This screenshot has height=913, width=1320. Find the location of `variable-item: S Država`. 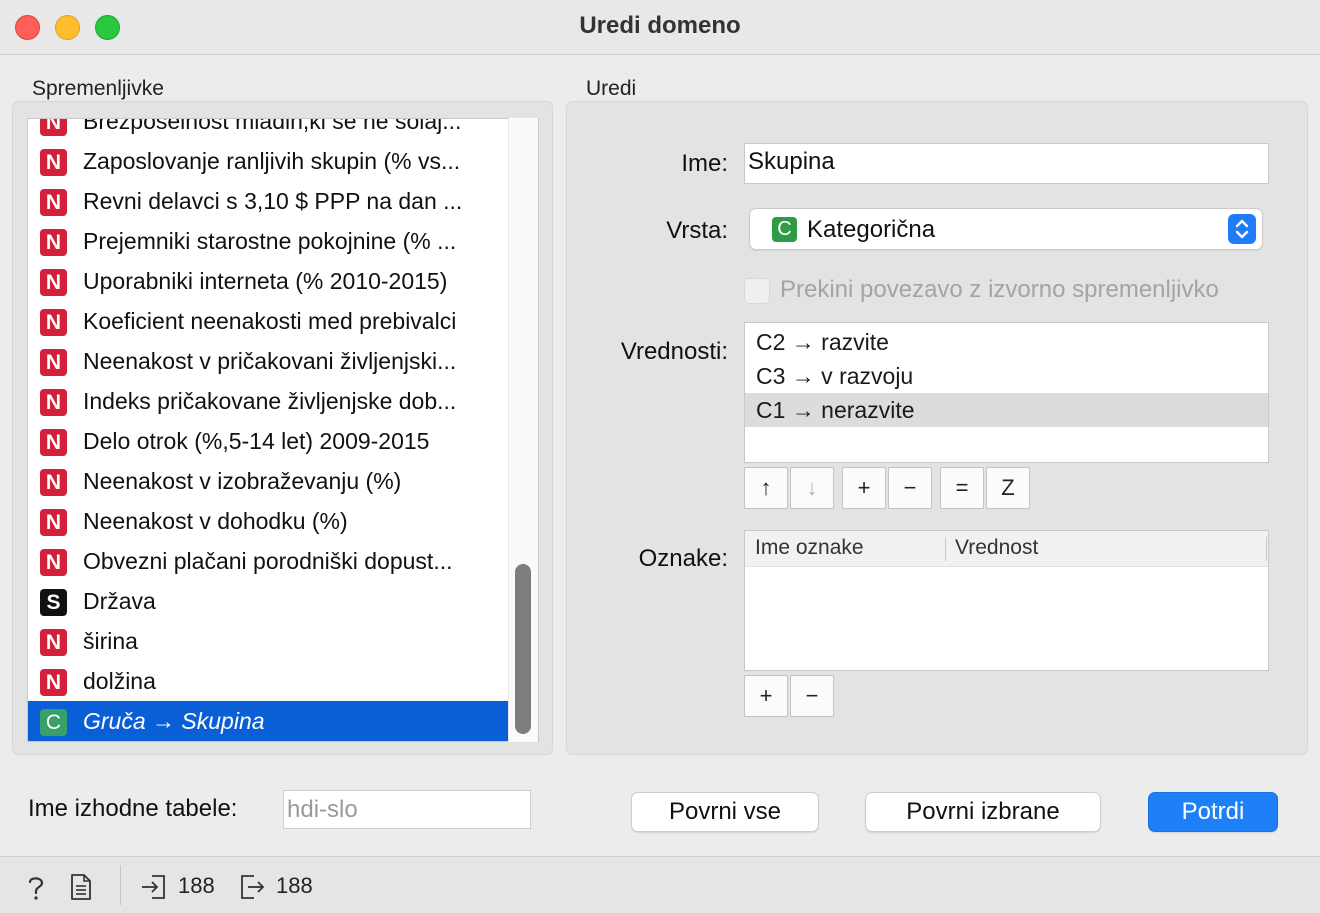

variable-item: S Država is located at coordinates (268, 601).